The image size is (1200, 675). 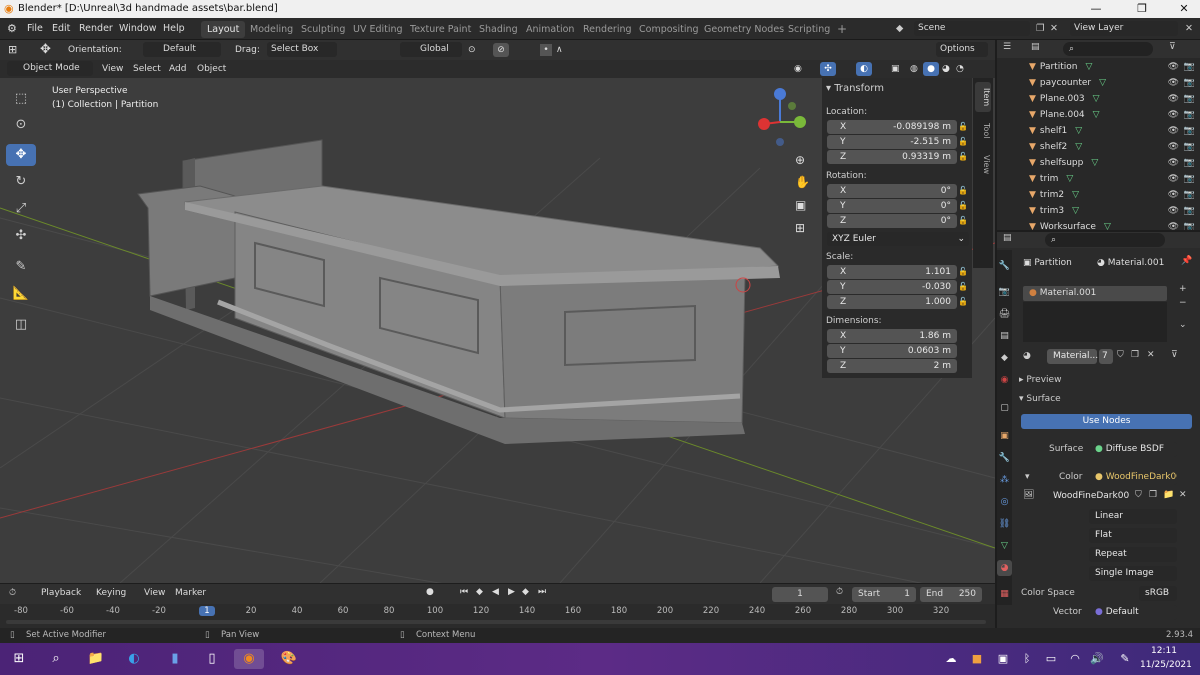 What do you see at coordinates (21, 125) in the screenshot?
I see `cursor-tool-icon: ⊙` at bounding box center [21, 125].